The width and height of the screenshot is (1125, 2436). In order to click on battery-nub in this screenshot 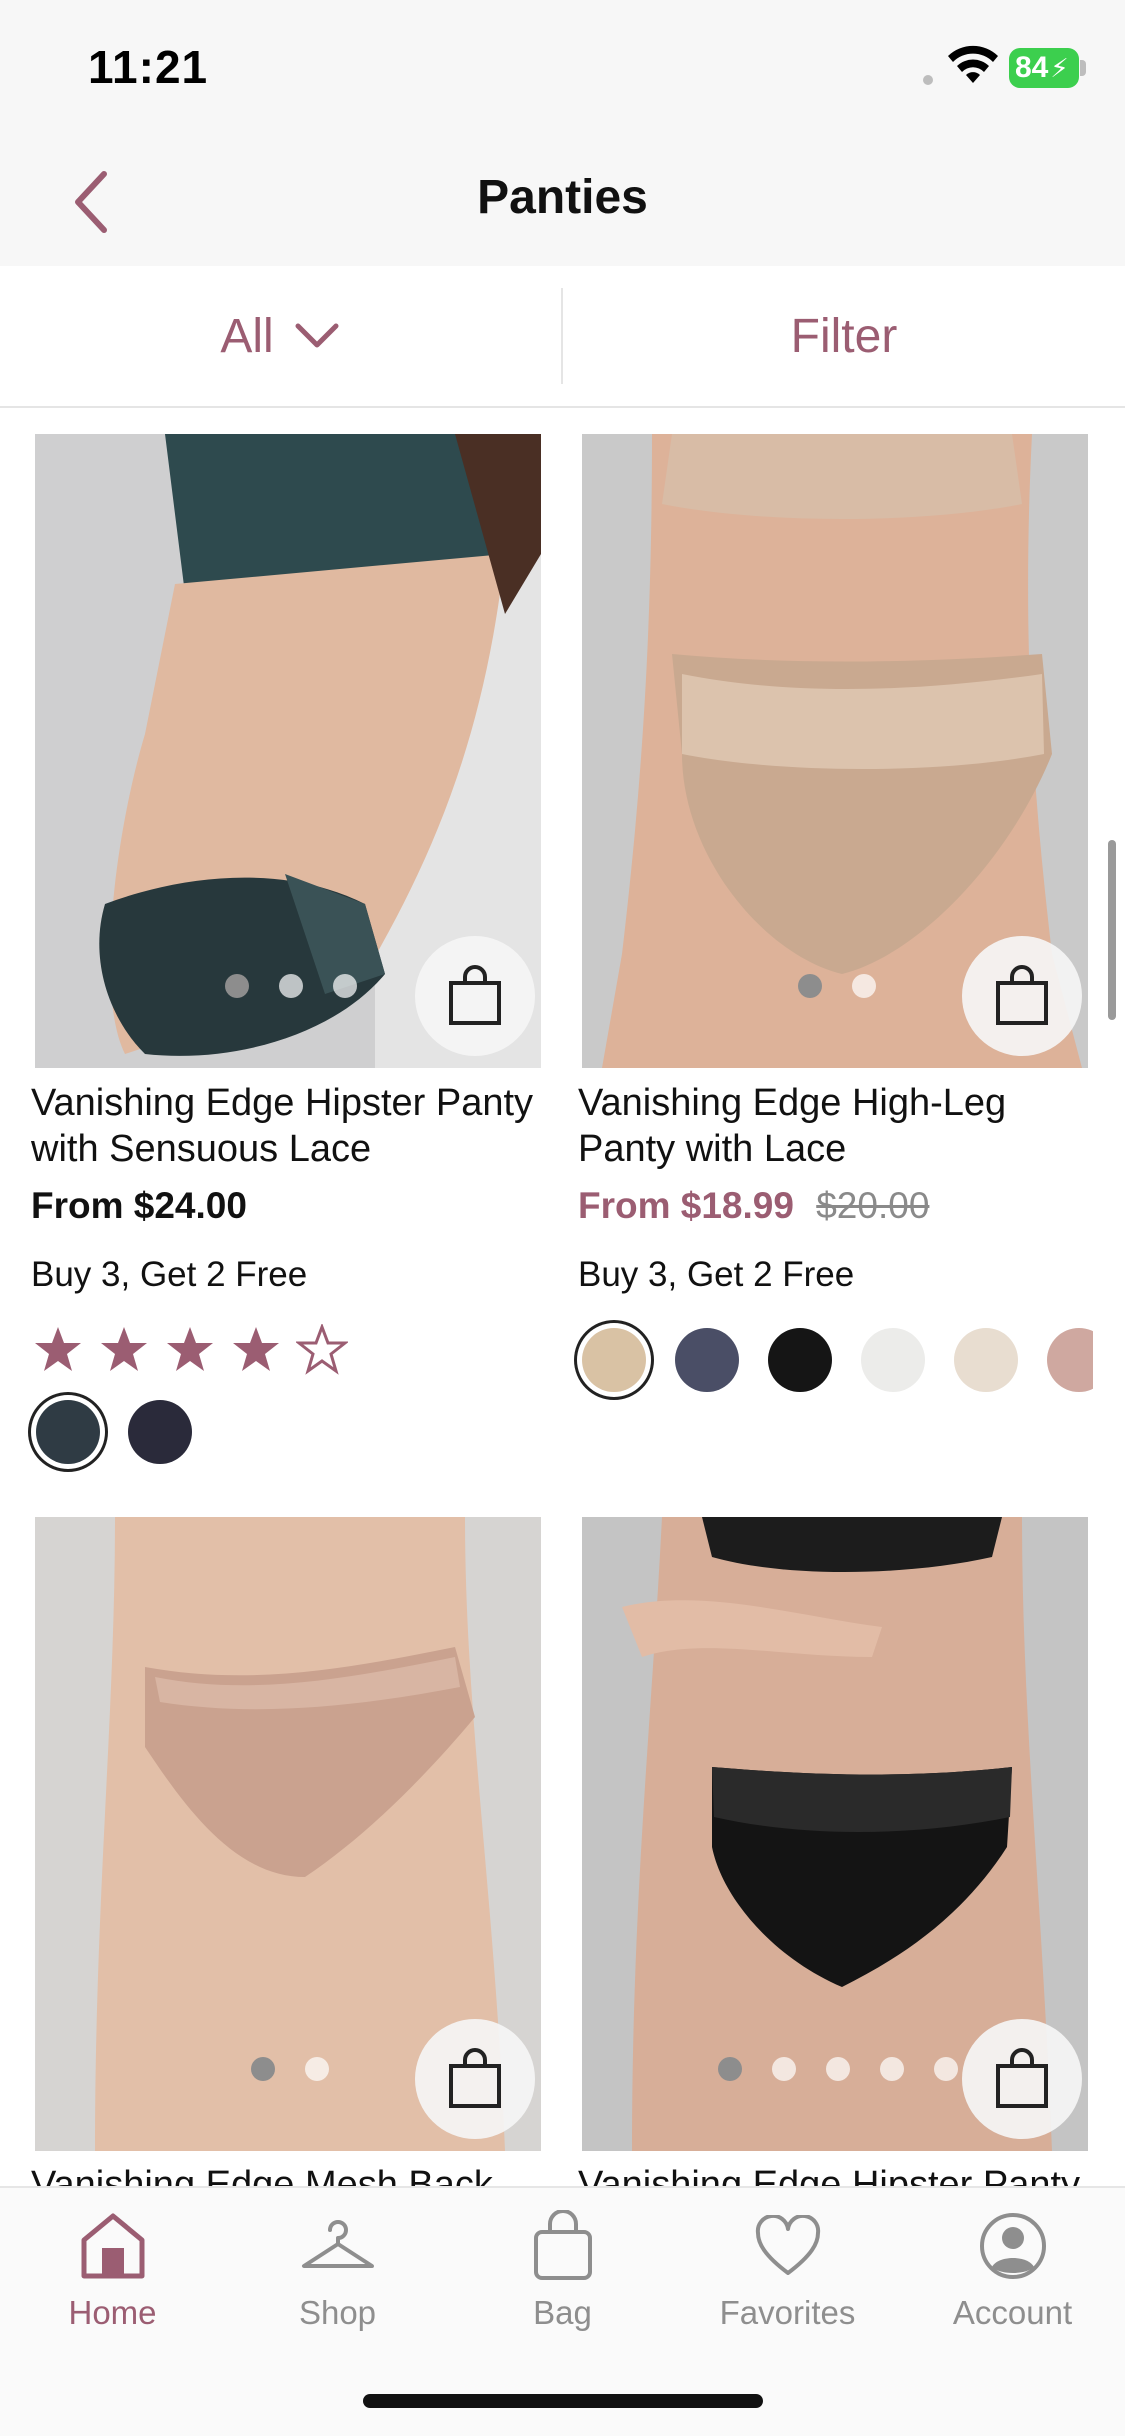, I will do `click(1083, 68)`.